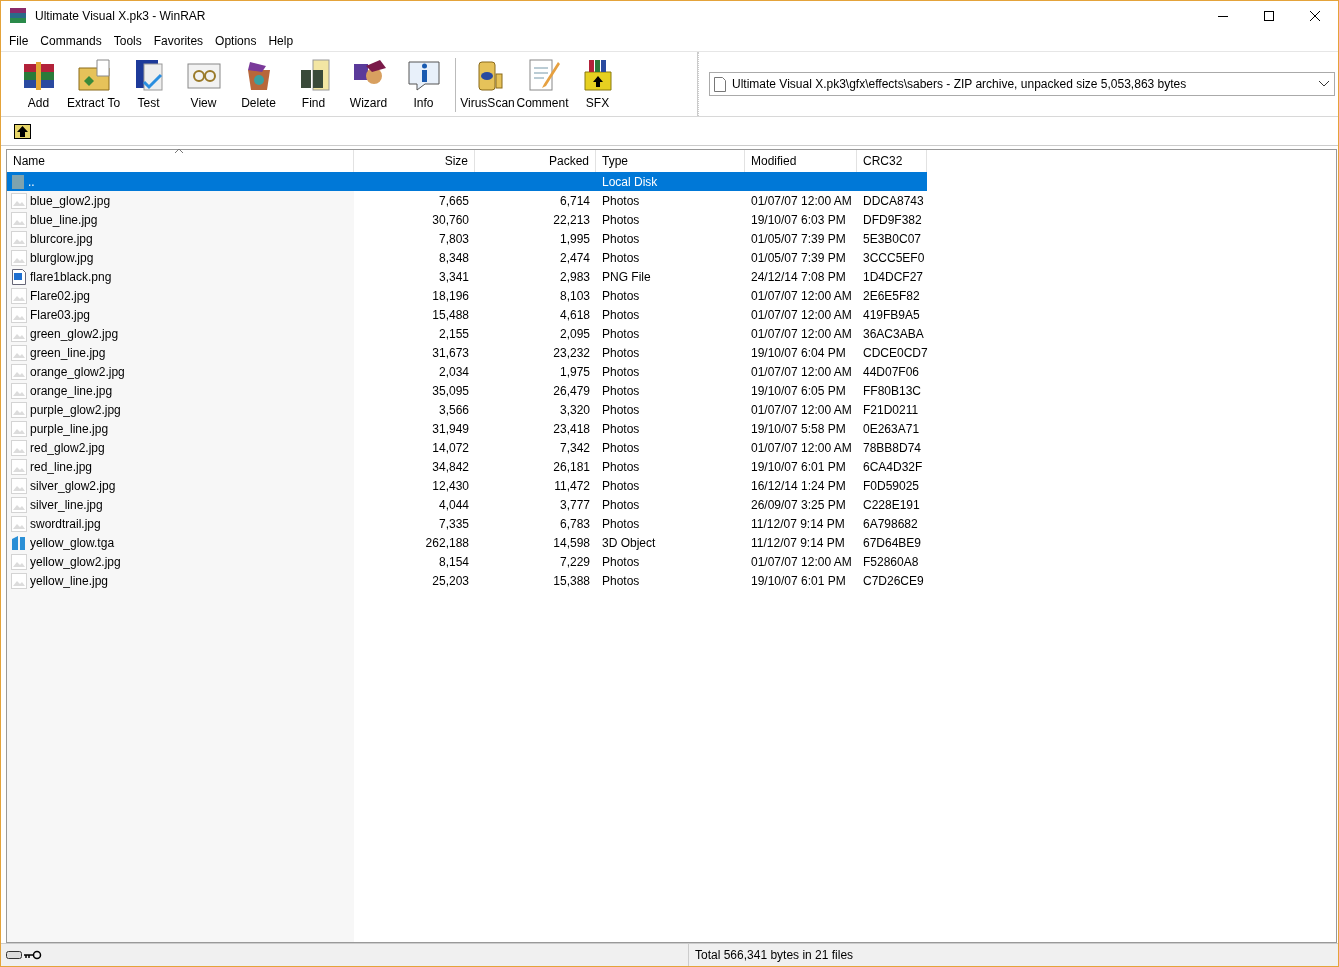 This screenshot has height=967, width=1339. I want to click on file-name: red_glow2.jpg, so click(67, 447).